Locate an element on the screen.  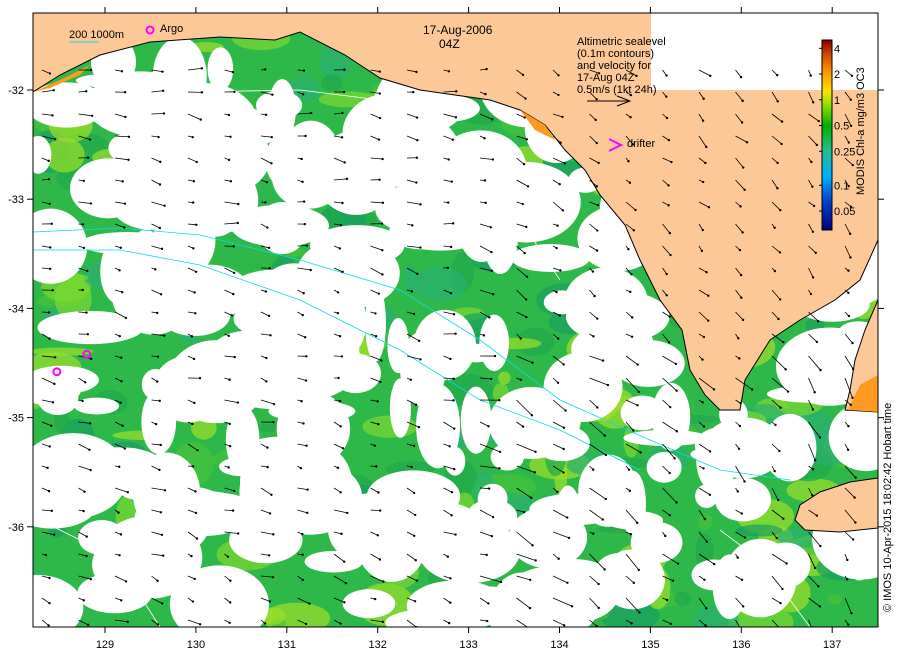
colorbar-tick-label: 4 is located at coordinates (837, 49).